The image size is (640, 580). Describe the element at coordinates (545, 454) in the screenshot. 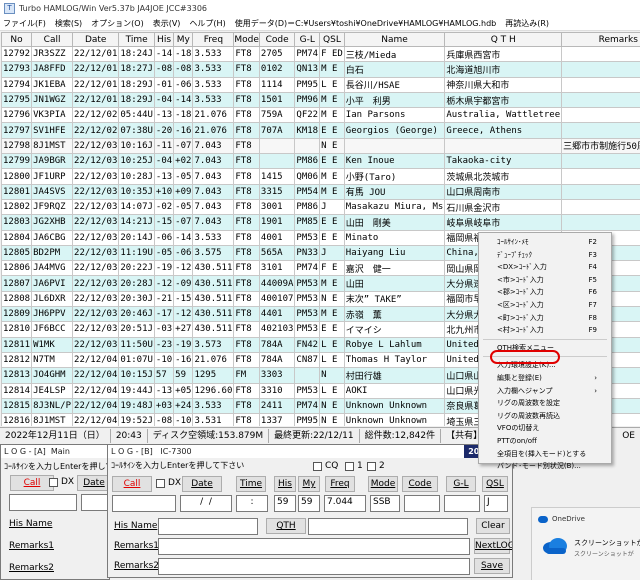

I see `context-menu-item: 全項目を(挿入モード)とする` at that location.